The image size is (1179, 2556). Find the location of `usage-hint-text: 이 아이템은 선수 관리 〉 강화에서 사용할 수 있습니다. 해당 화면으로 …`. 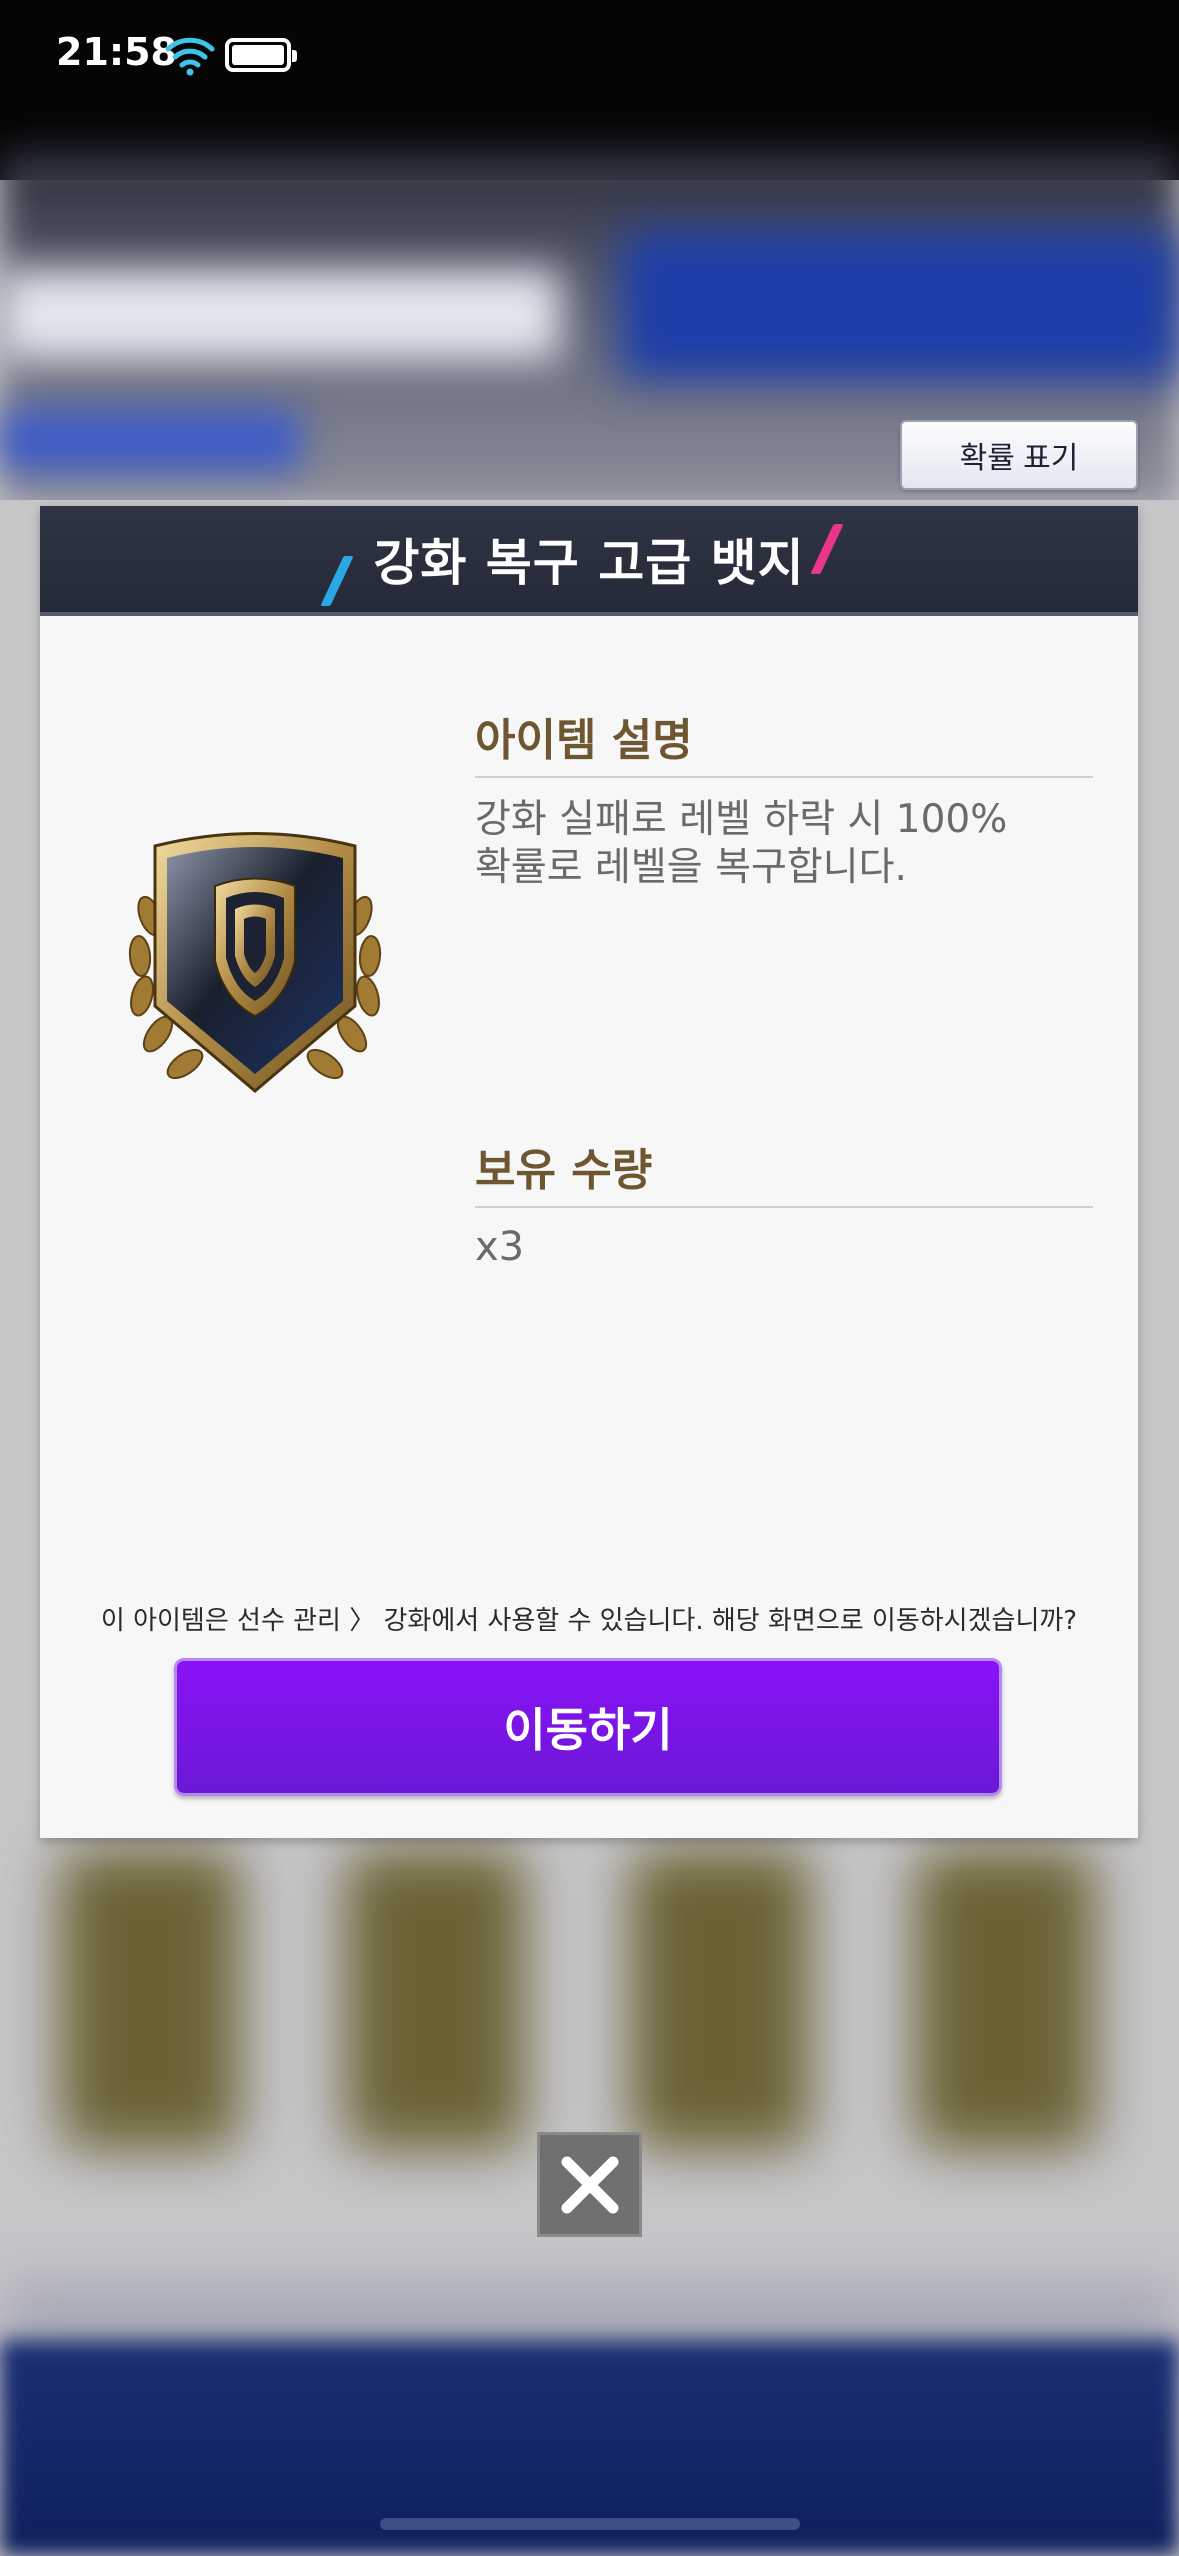

usage-hint-text: 이 아이템은 선수 관리 〉 강화에서 사용할 수 있습니다. 해당 화면으로 … is located at coordinates (589, 1621).